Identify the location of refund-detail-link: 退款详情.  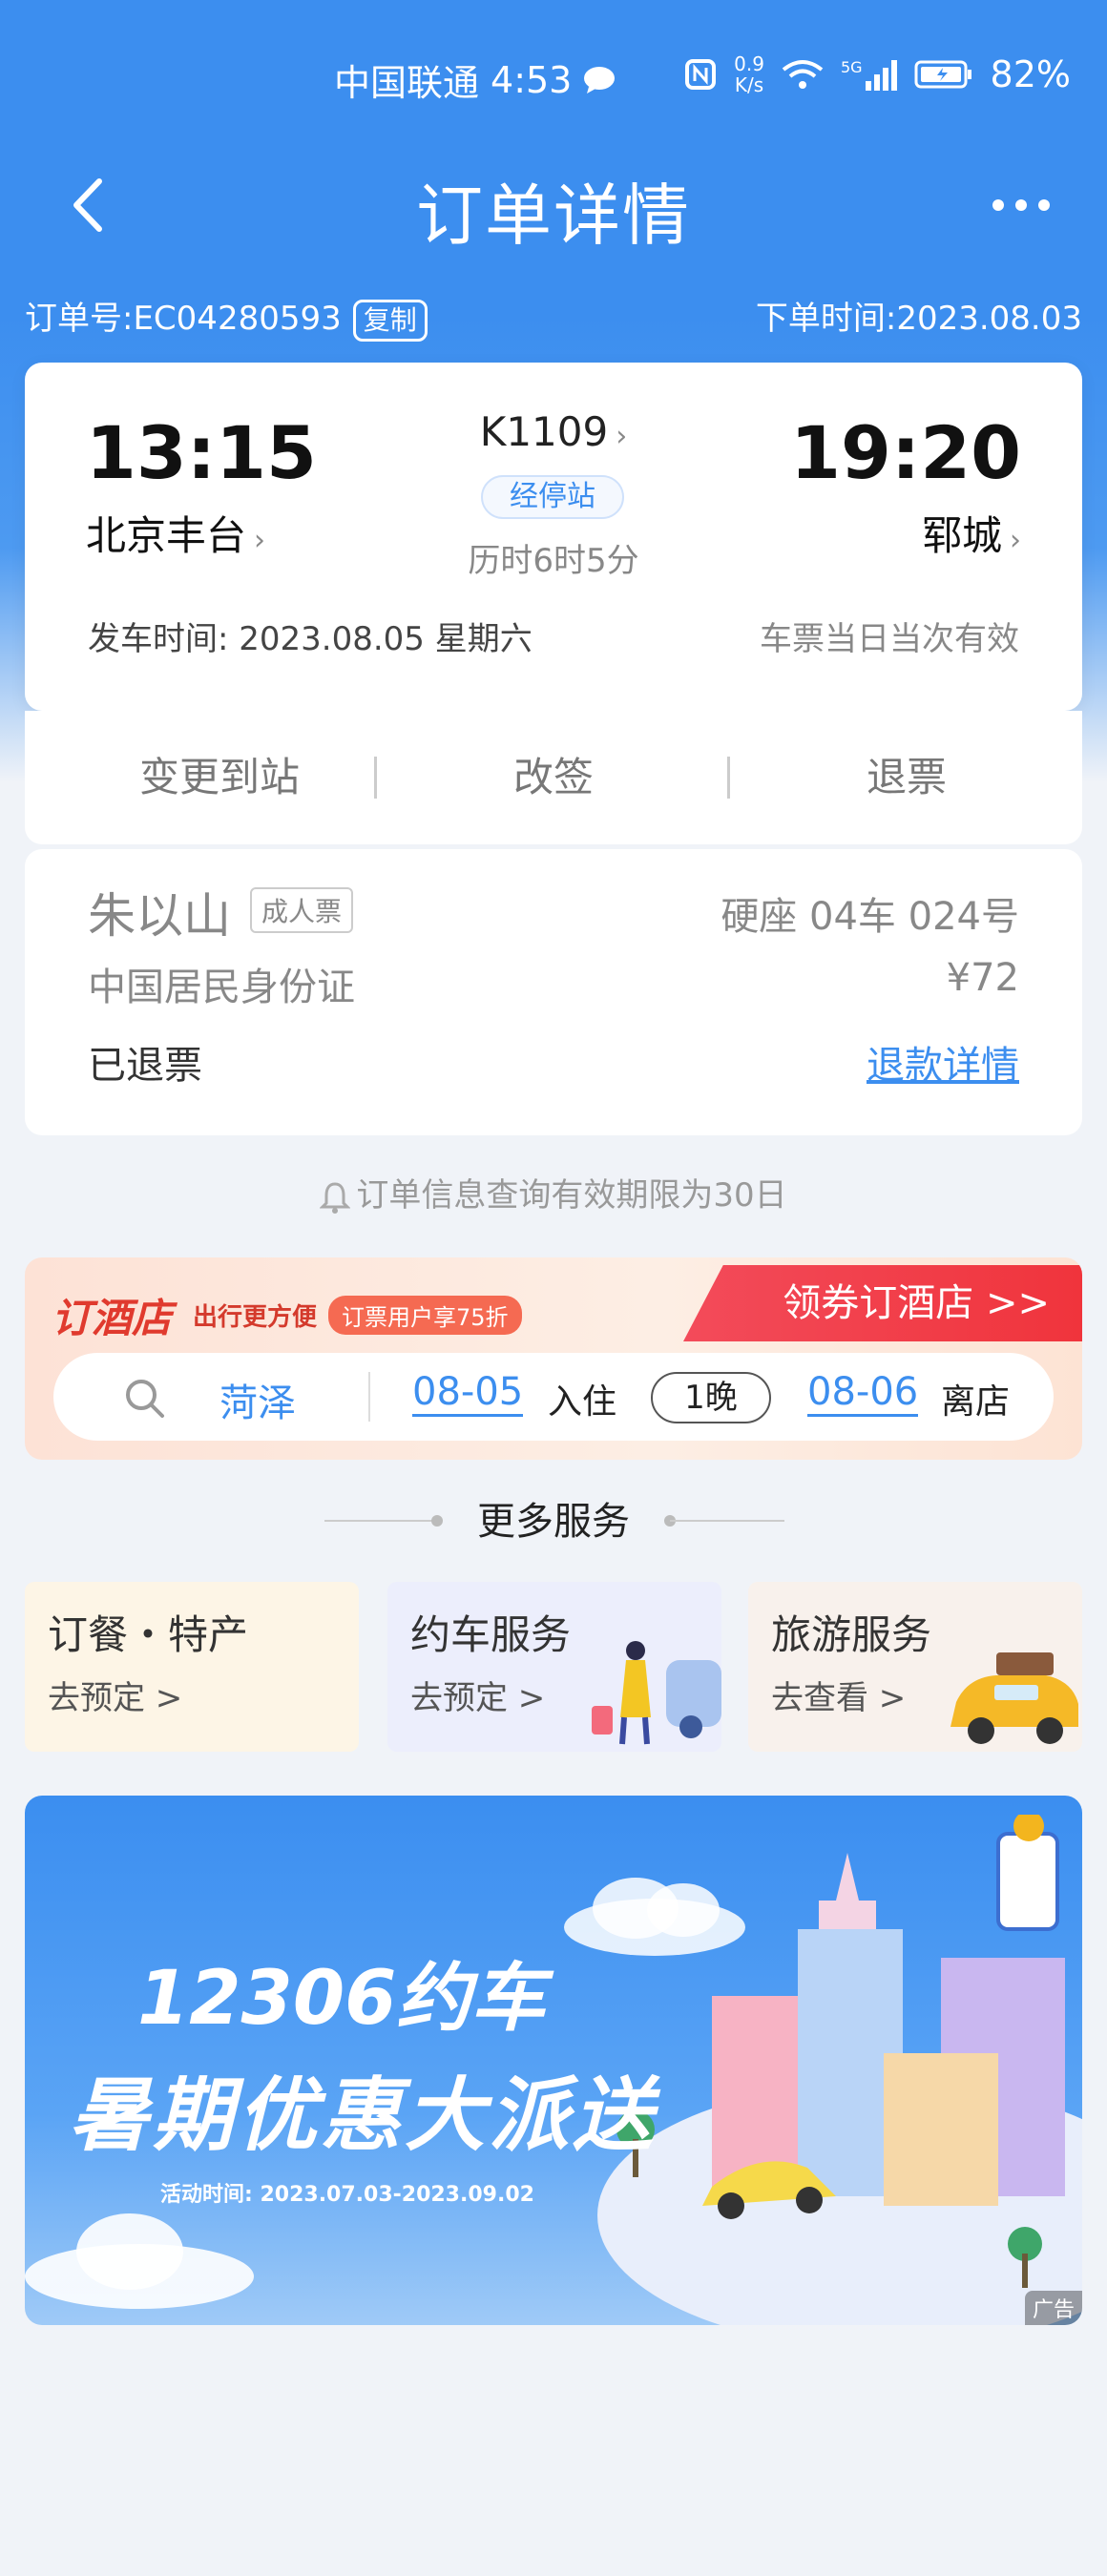
(943, 1062).